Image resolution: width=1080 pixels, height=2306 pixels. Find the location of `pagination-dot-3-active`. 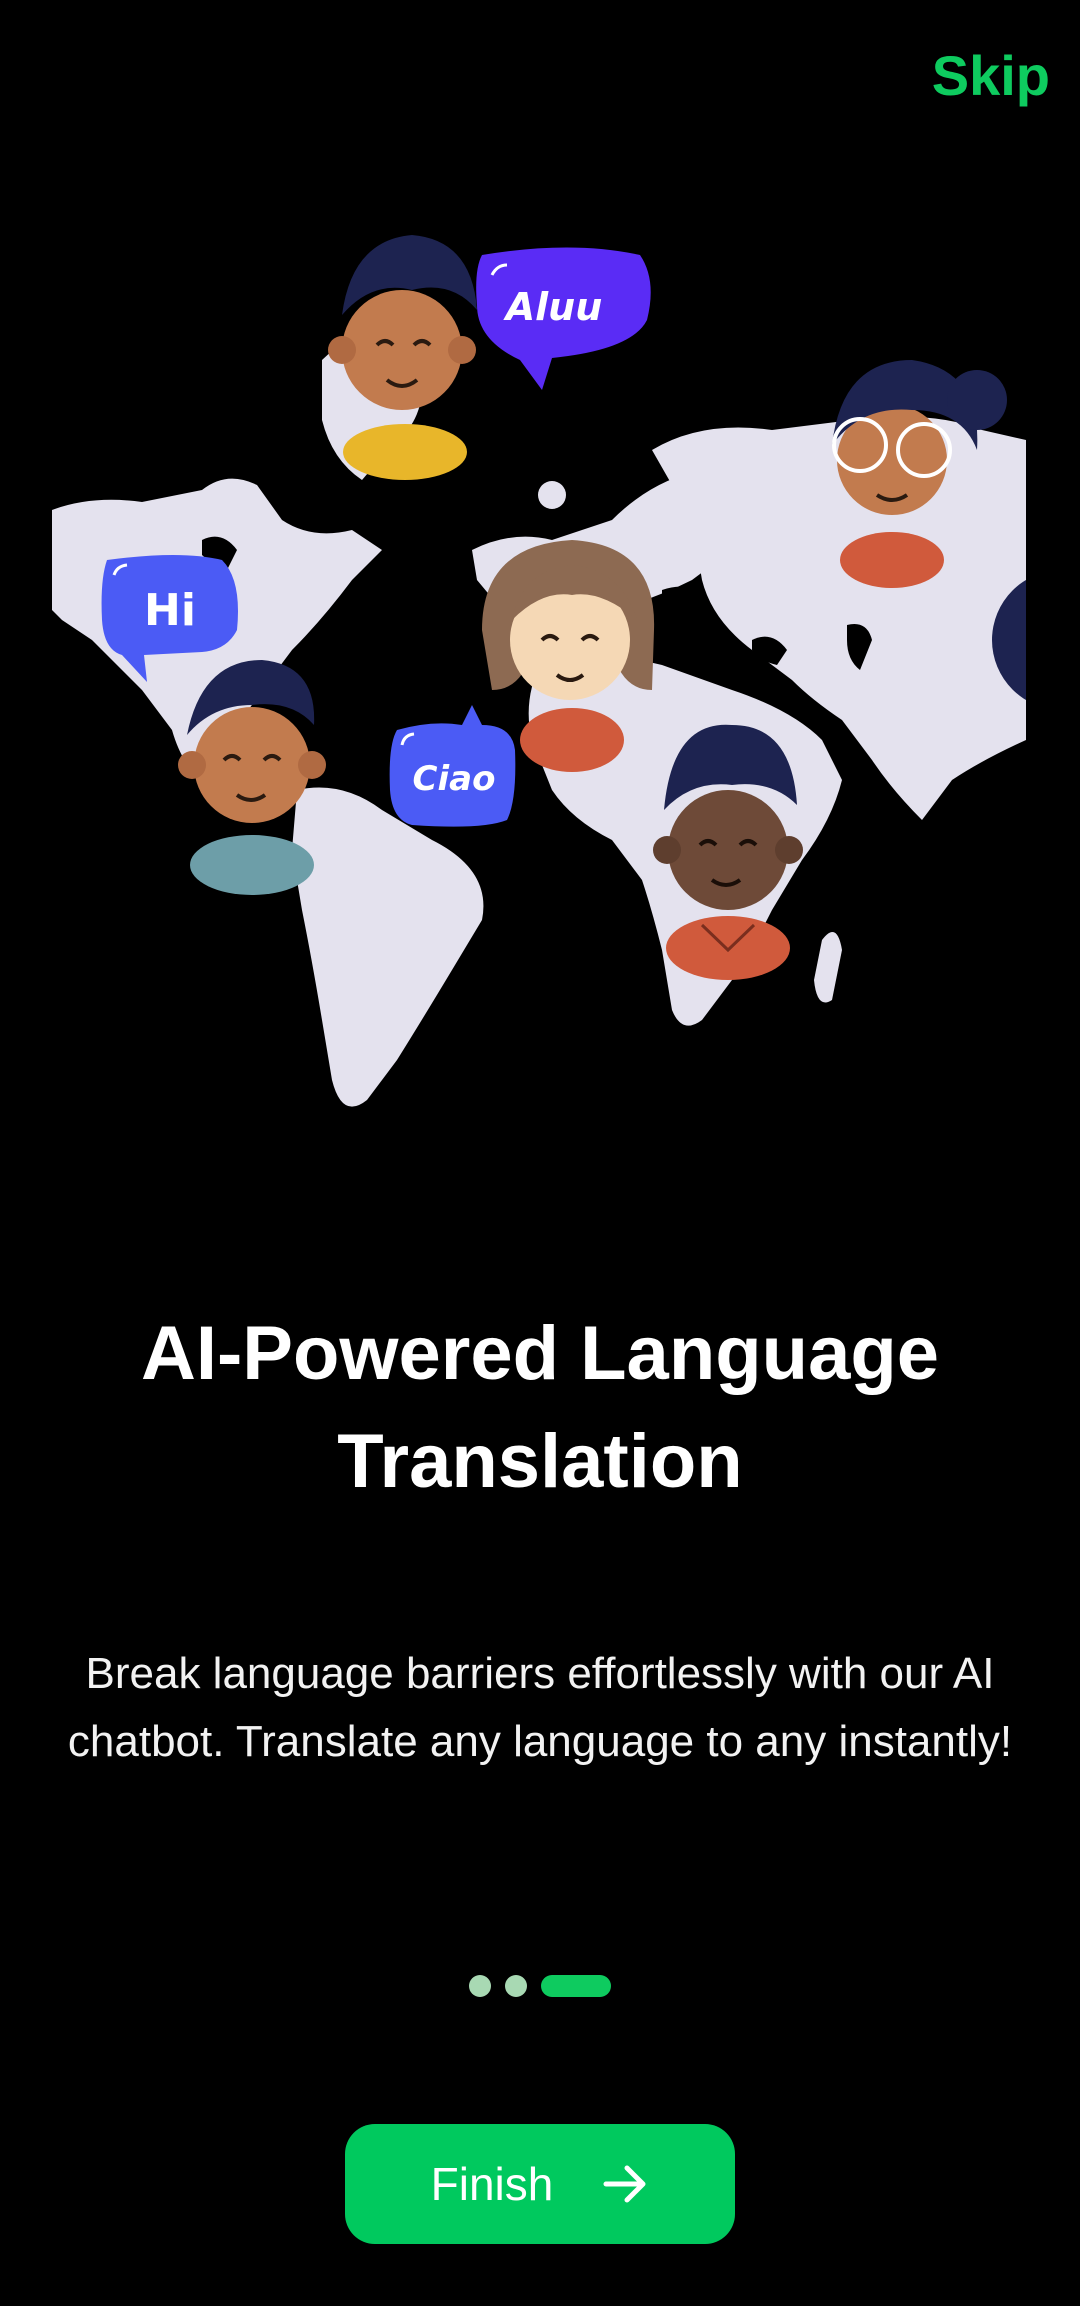

pagination-dot-3-active is located at coordinates (576, 1986).